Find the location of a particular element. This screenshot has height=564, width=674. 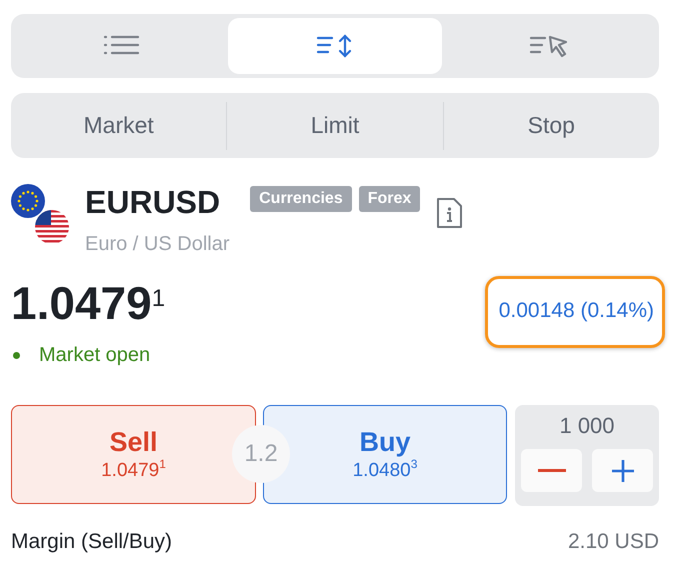

order-type-tab: Stop is located at coordinates (551, 125).